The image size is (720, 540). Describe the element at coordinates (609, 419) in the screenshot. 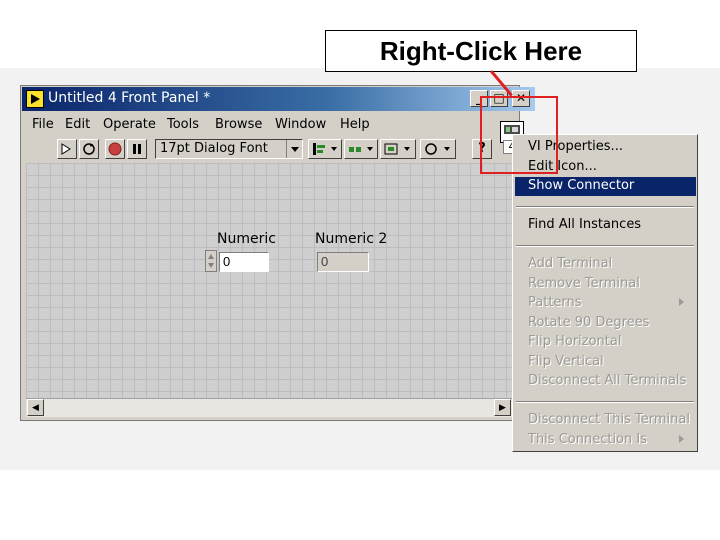

I see `menu-item-disconnect-this: Disconnect This Terminal` at that location.